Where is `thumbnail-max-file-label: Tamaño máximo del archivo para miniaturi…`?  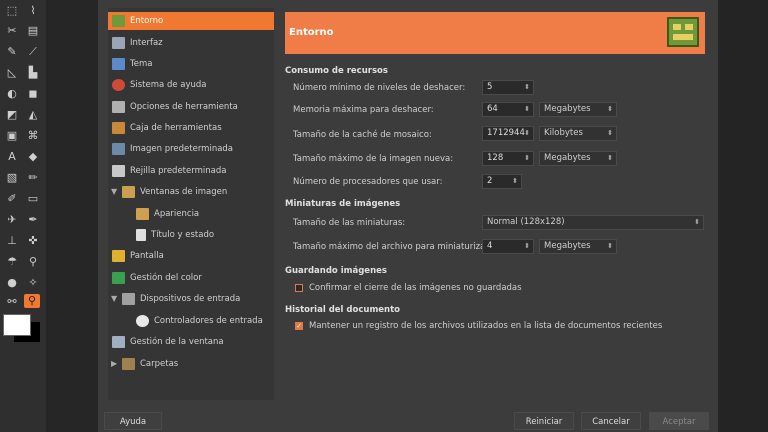 thumbnail-max-file-label: Tamaño máximo del archivo para miniaturi… is located at coordinates (392, 247).